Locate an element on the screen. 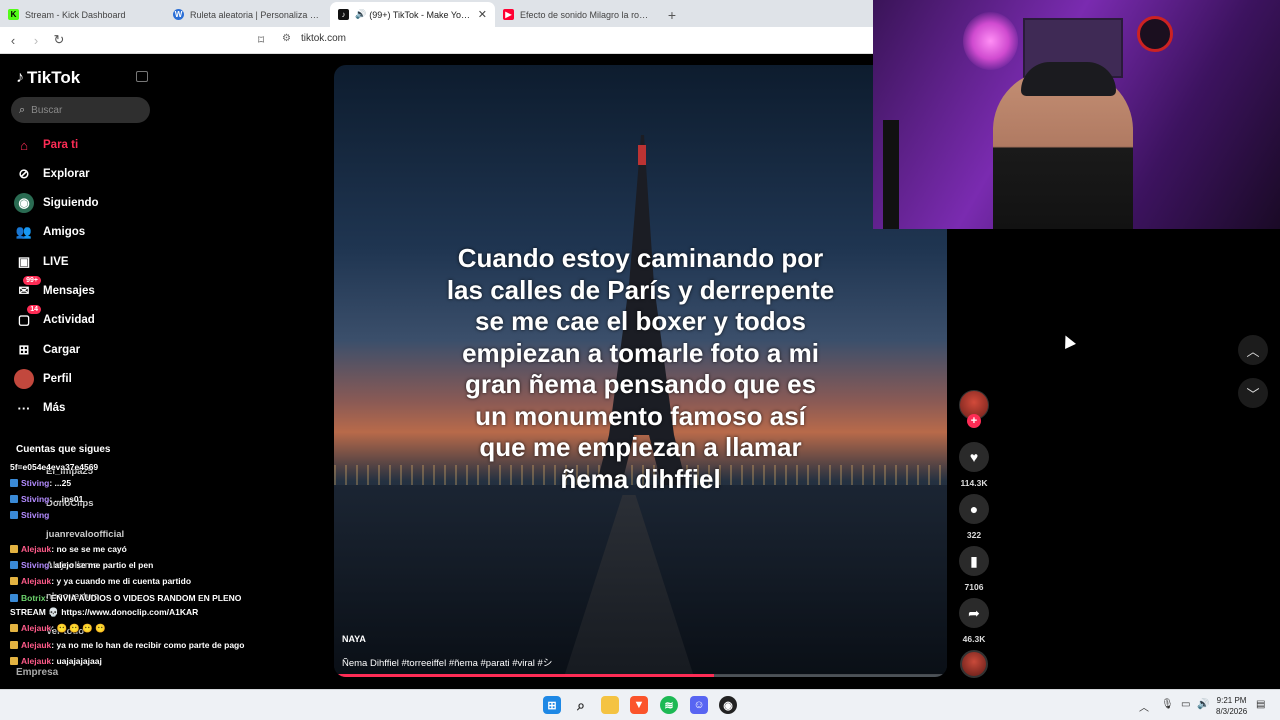 This screenshot has height=720, width=1280. tab-title: (99+) TikTok - Make Your Day is located at coordinates (421, 14).